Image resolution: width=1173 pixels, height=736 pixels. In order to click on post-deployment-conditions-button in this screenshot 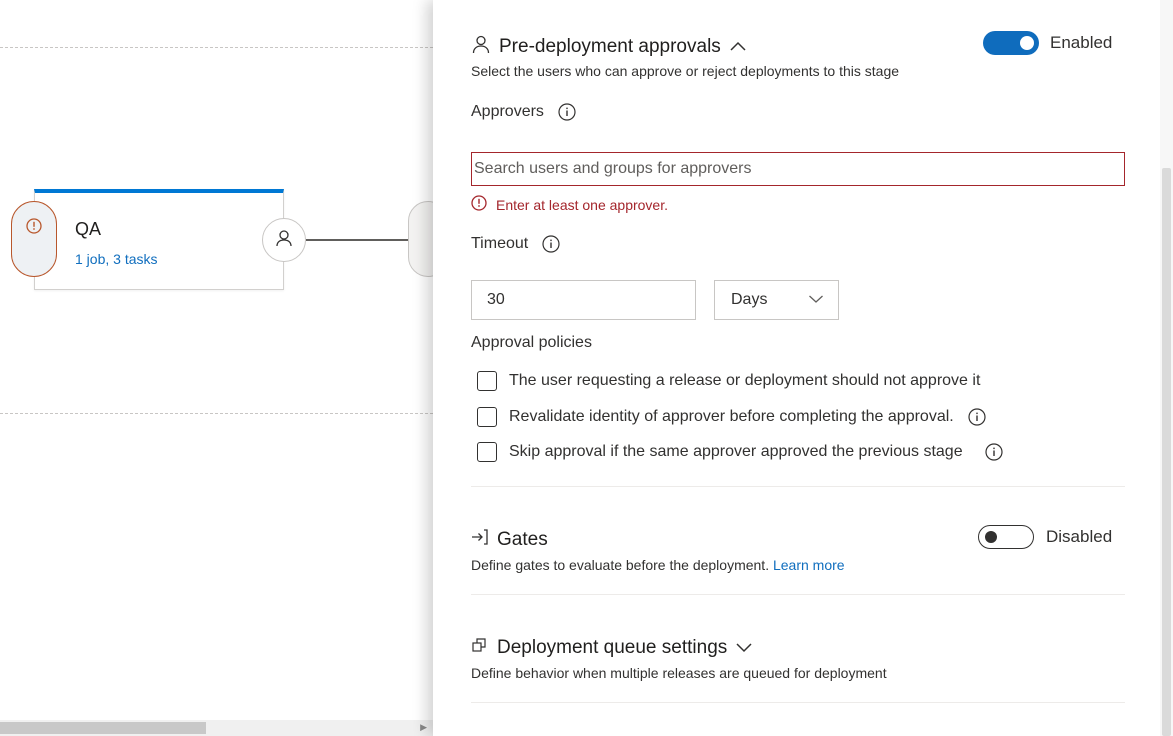, I will do `click(284, 240)`.